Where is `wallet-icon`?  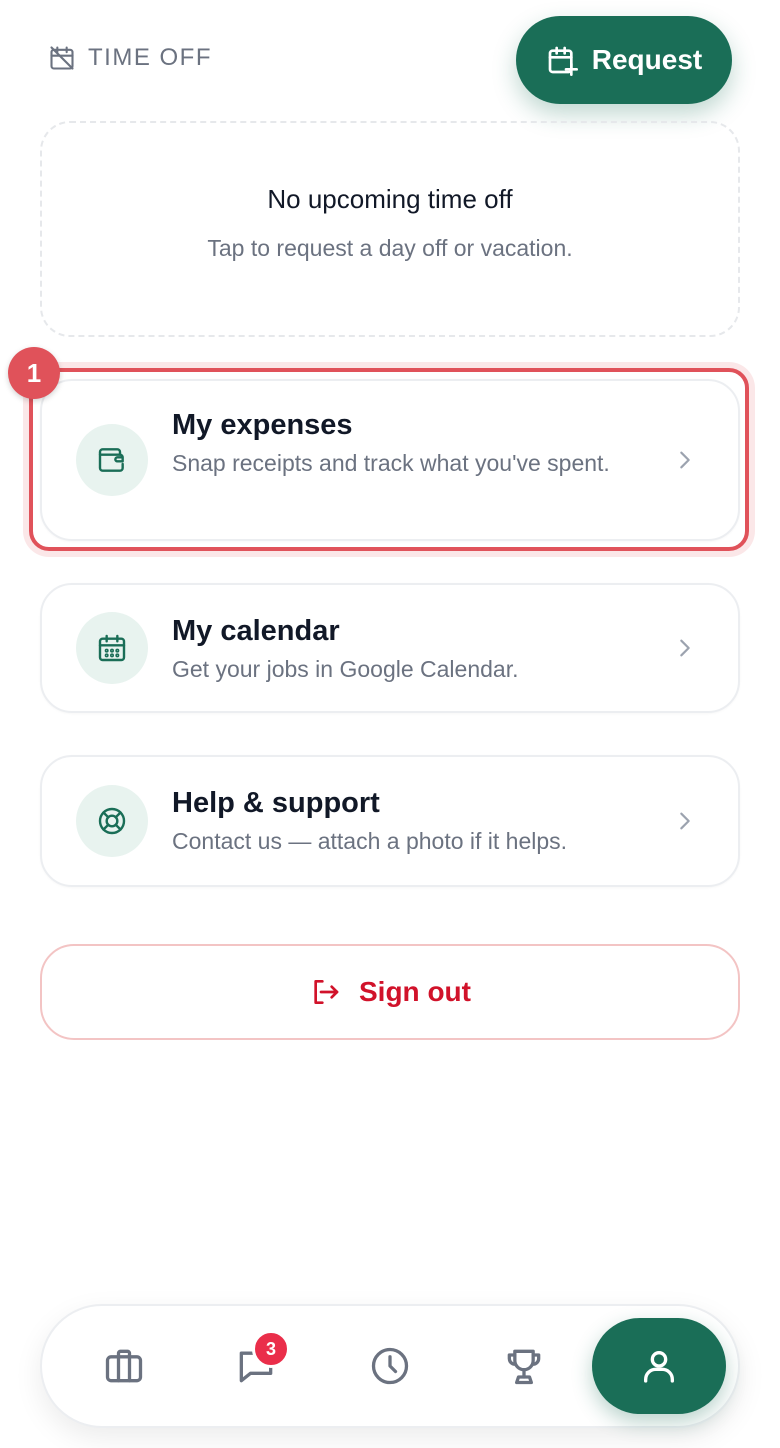 wallet-icon is located at coordinates (111, 460).